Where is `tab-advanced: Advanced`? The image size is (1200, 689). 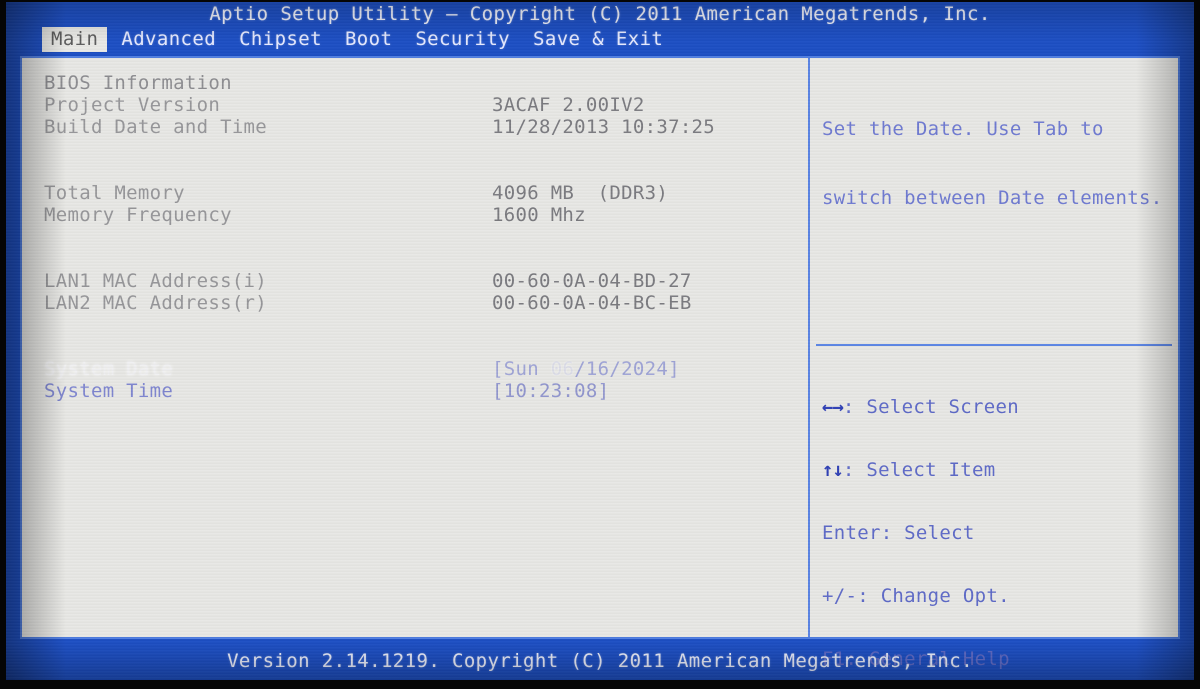
tab-advanced: Advanced is located at coordinates (168, 39).